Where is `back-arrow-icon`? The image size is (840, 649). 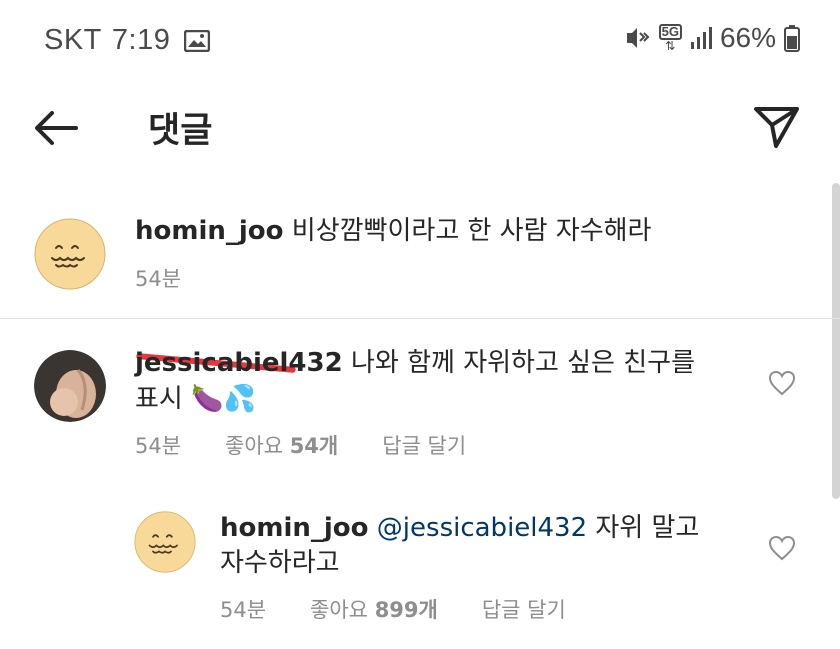
back-arrow-icon is located at coordinates (56, 128).